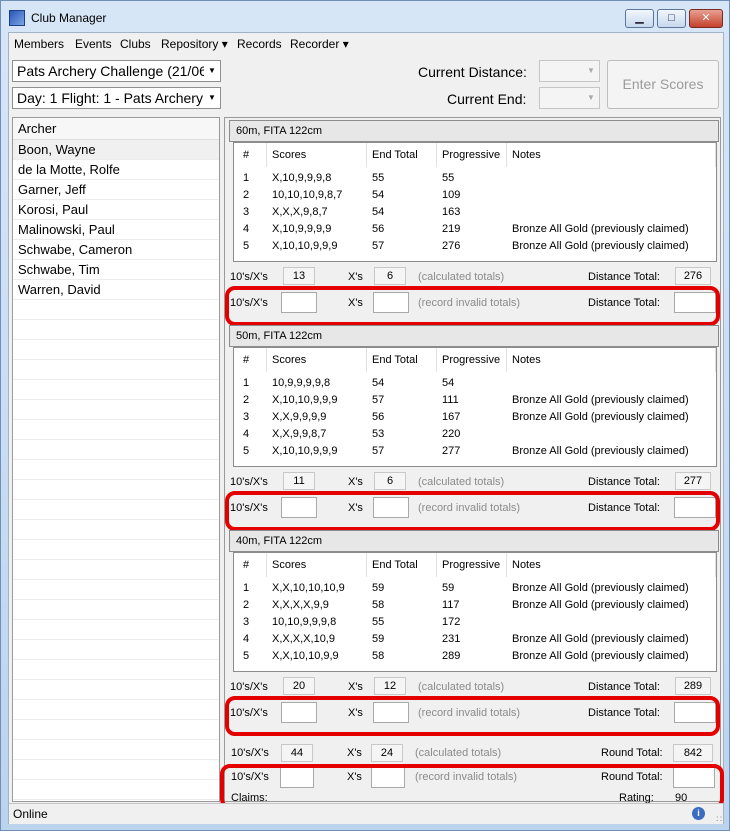 Image resolution: width=730 pixels, height=831 pixels. Describe the element at coordinates (475, 383) in the screenshot. I see `table-row: 1 10,9,9,9,9,8 54 54` at that location.